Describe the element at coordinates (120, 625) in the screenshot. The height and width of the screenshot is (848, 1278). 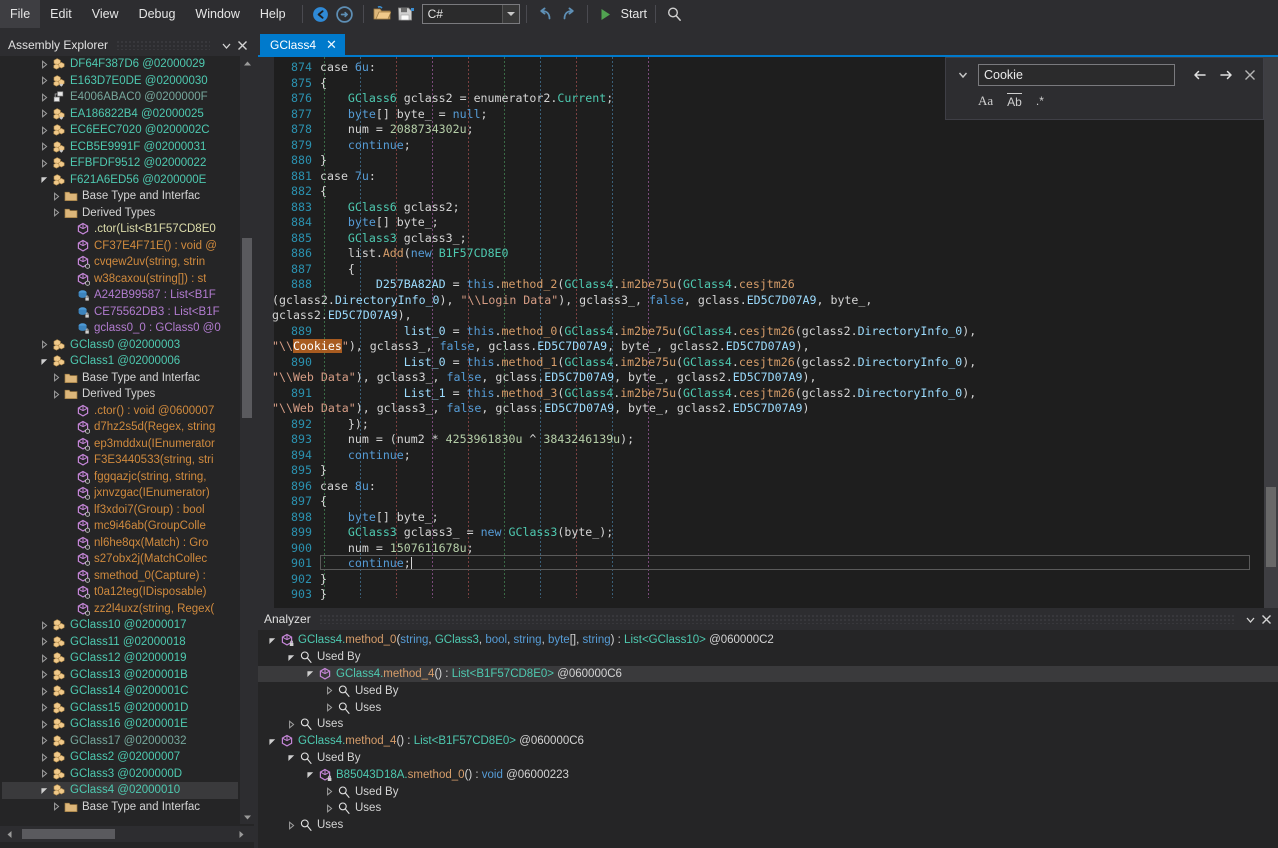
I see `tree-item: GClass10 @02000017` at that location.